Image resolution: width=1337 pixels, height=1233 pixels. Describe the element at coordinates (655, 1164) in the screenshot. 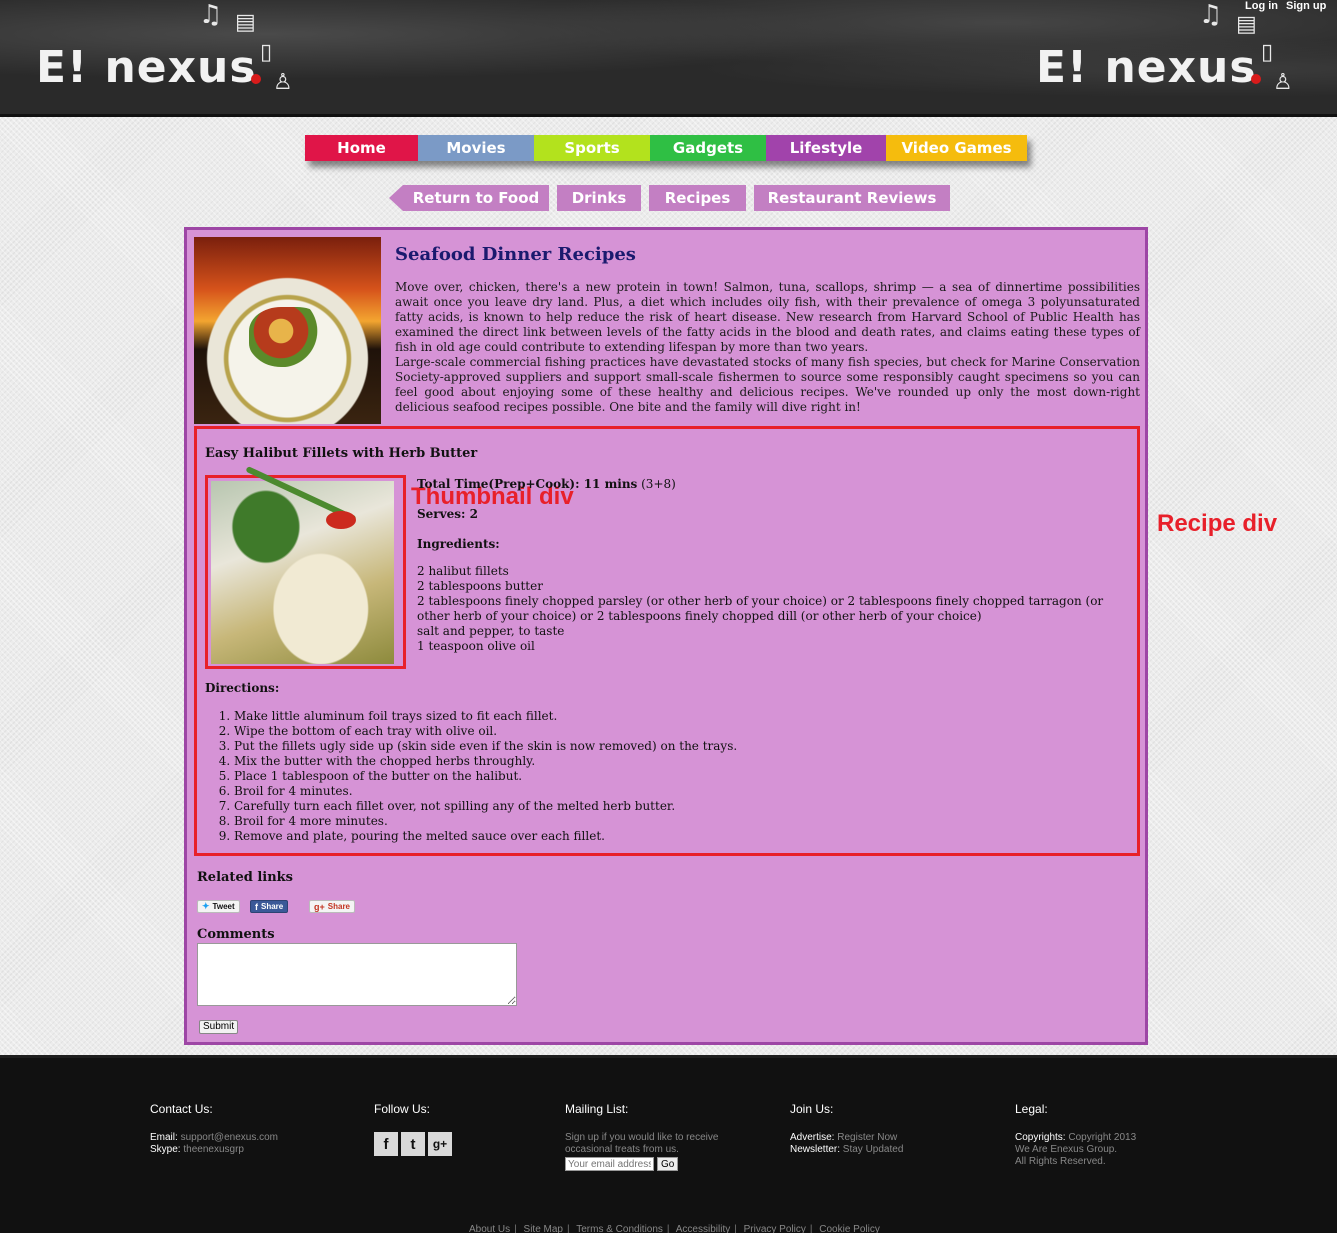

I see `mailing-form: Go` at that location.